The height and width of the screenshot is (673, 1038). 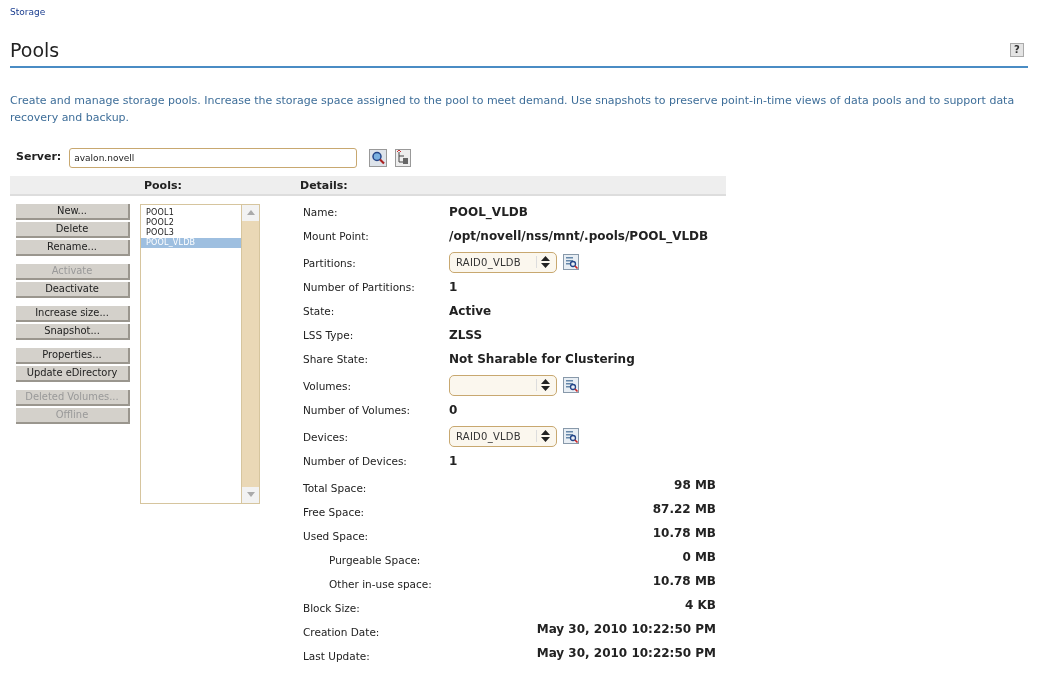 What do you see at coordinates (470, 311) in the screenshot?
I see `detail-value: Active` at bounding box center [470, 311].